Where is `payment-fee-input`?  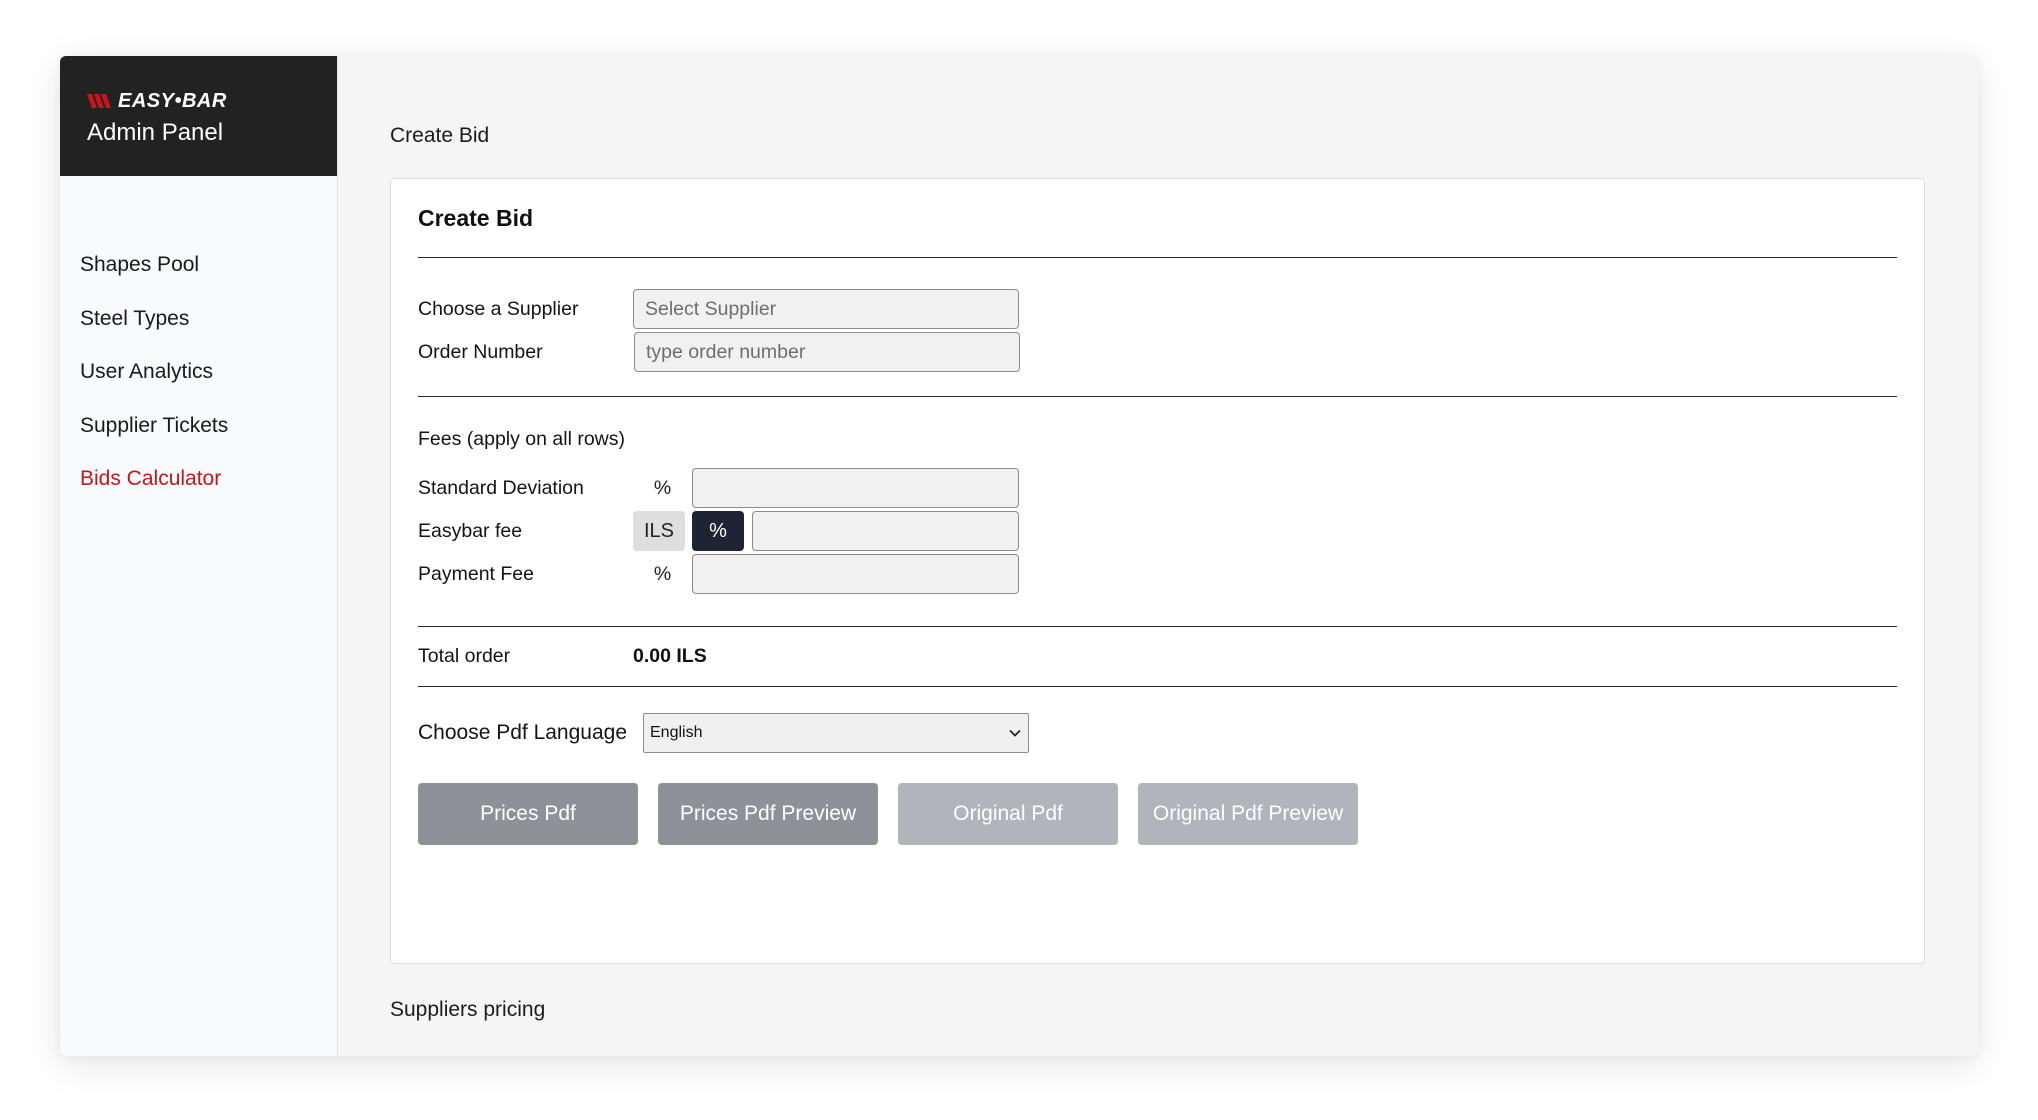
payment-fee-input is located at coordinates (855, 574).